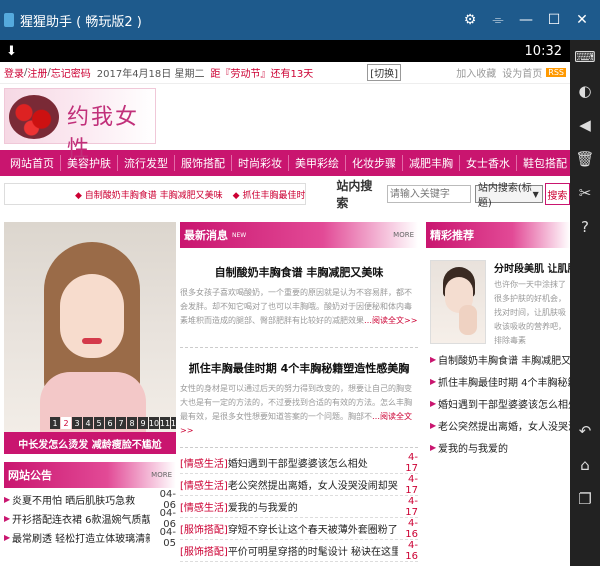 The width and height of the screenshot is (600, 566). What do you see at coordinates (99, 423) in the screenshot?
I see `slide-page: 5` at bounding box center [99, 423].